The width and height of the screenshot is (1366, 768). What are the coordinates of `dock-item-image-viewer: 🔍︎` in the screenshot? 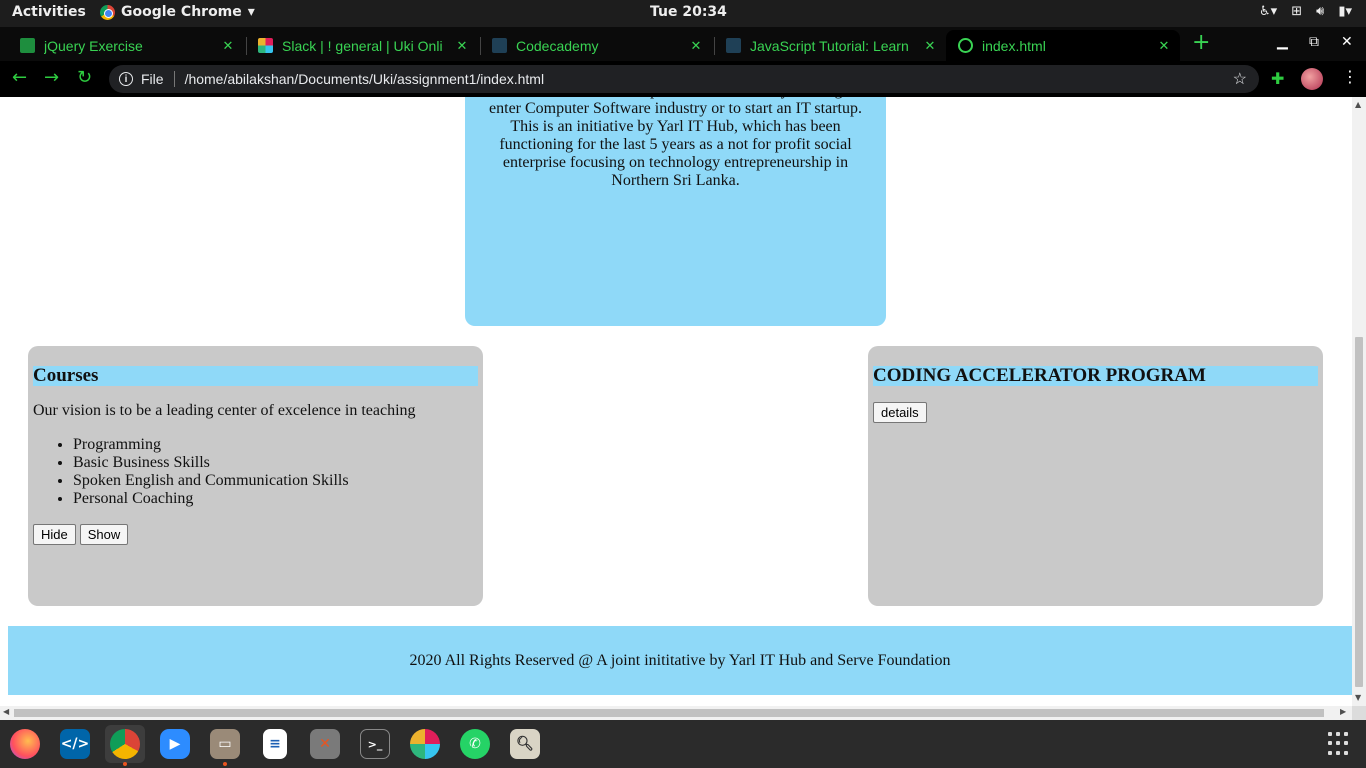 It's located at (525, 744).